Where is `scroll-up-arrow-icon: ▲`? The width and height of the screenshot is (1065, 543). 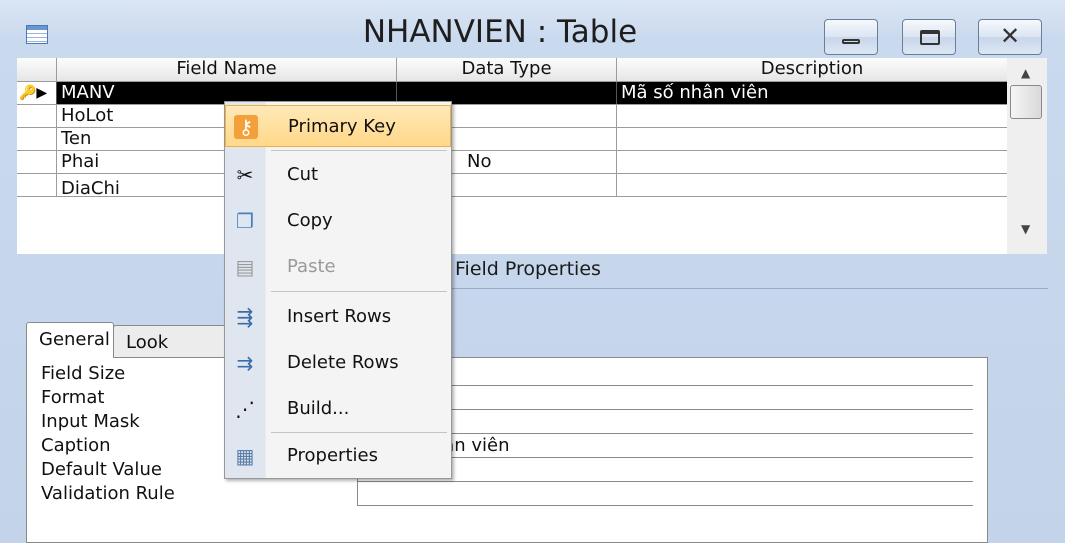
scroll-up-arrow-icon: ▲ is located at coordinates (1025, 73).